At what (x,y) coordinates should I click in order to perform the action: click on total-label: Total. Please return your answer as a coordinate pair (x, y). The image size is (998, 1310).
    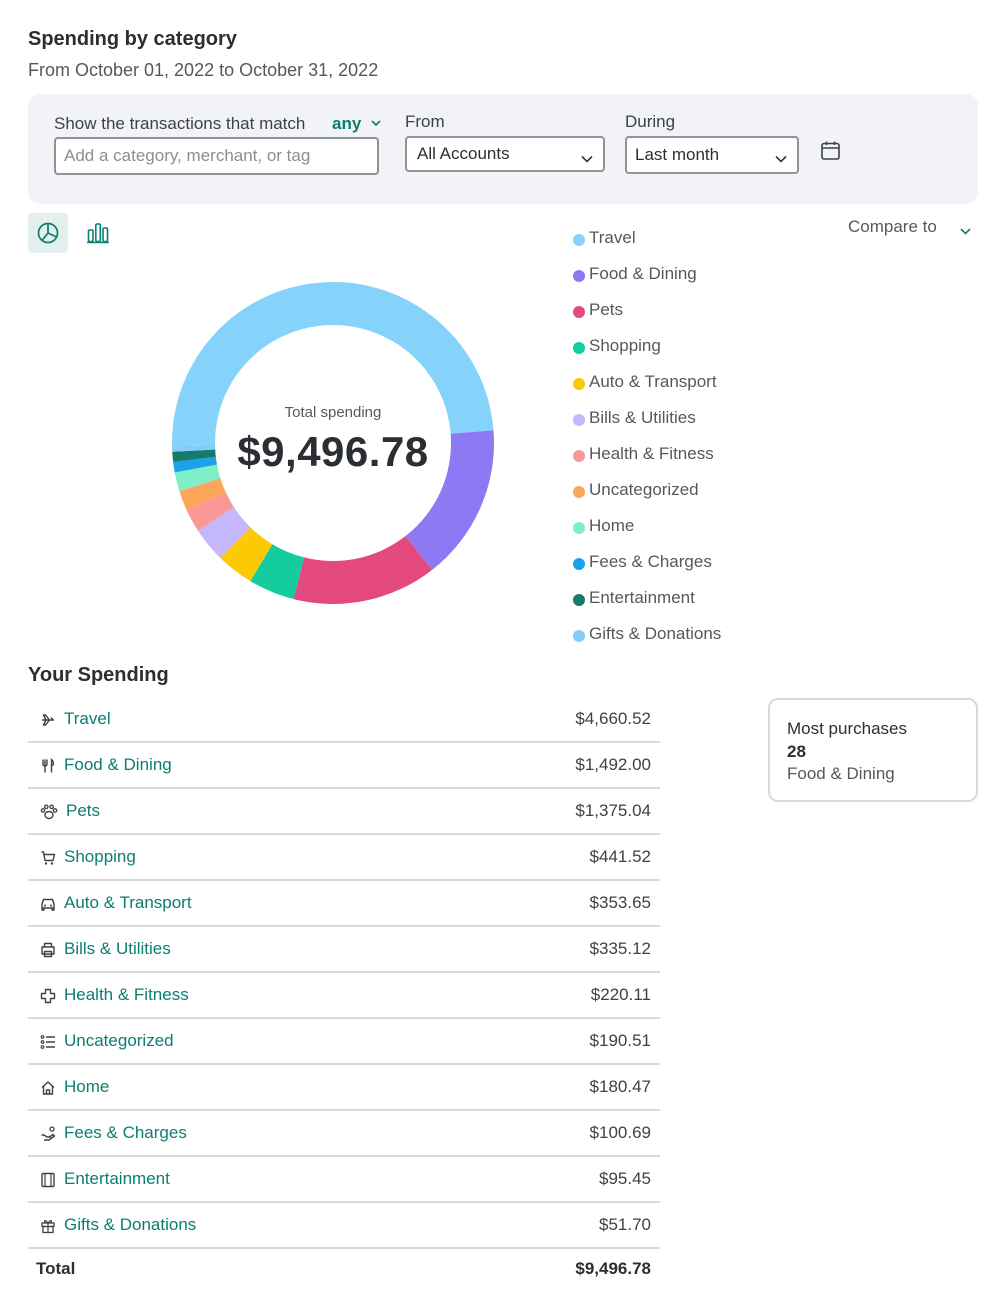
    Looking at the image, I should click on (56, 1268).